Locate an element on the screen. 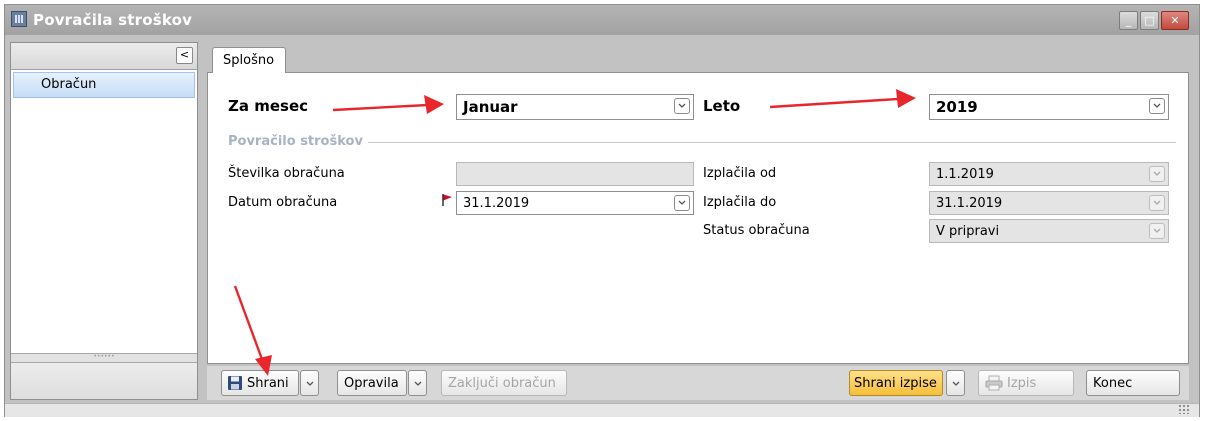  chevron-left-icon: < is located at coordinates (184, 54).